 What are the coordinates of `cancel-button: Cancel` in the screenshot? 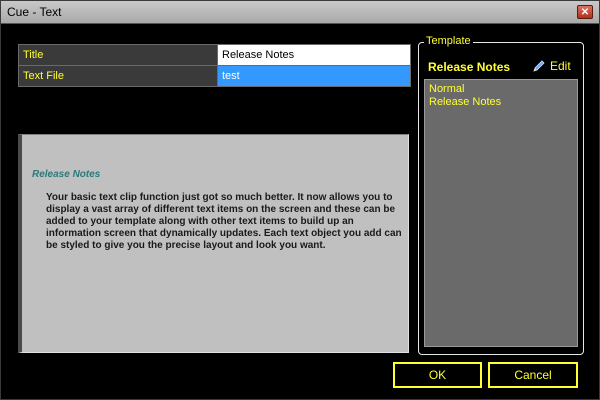 It's located at (533, 375).